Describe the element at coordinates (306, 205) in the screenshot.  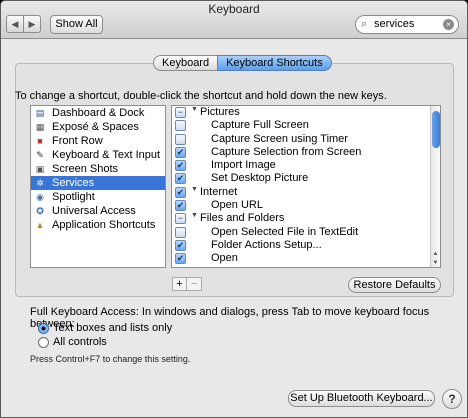
I see `shortcut-row: ✔ Open URL` at that location.